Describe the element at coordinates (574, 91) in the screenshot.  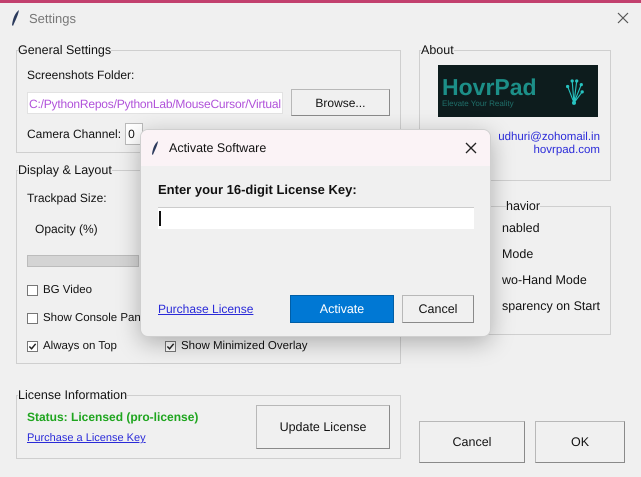
I see `hand-icon` at that location.